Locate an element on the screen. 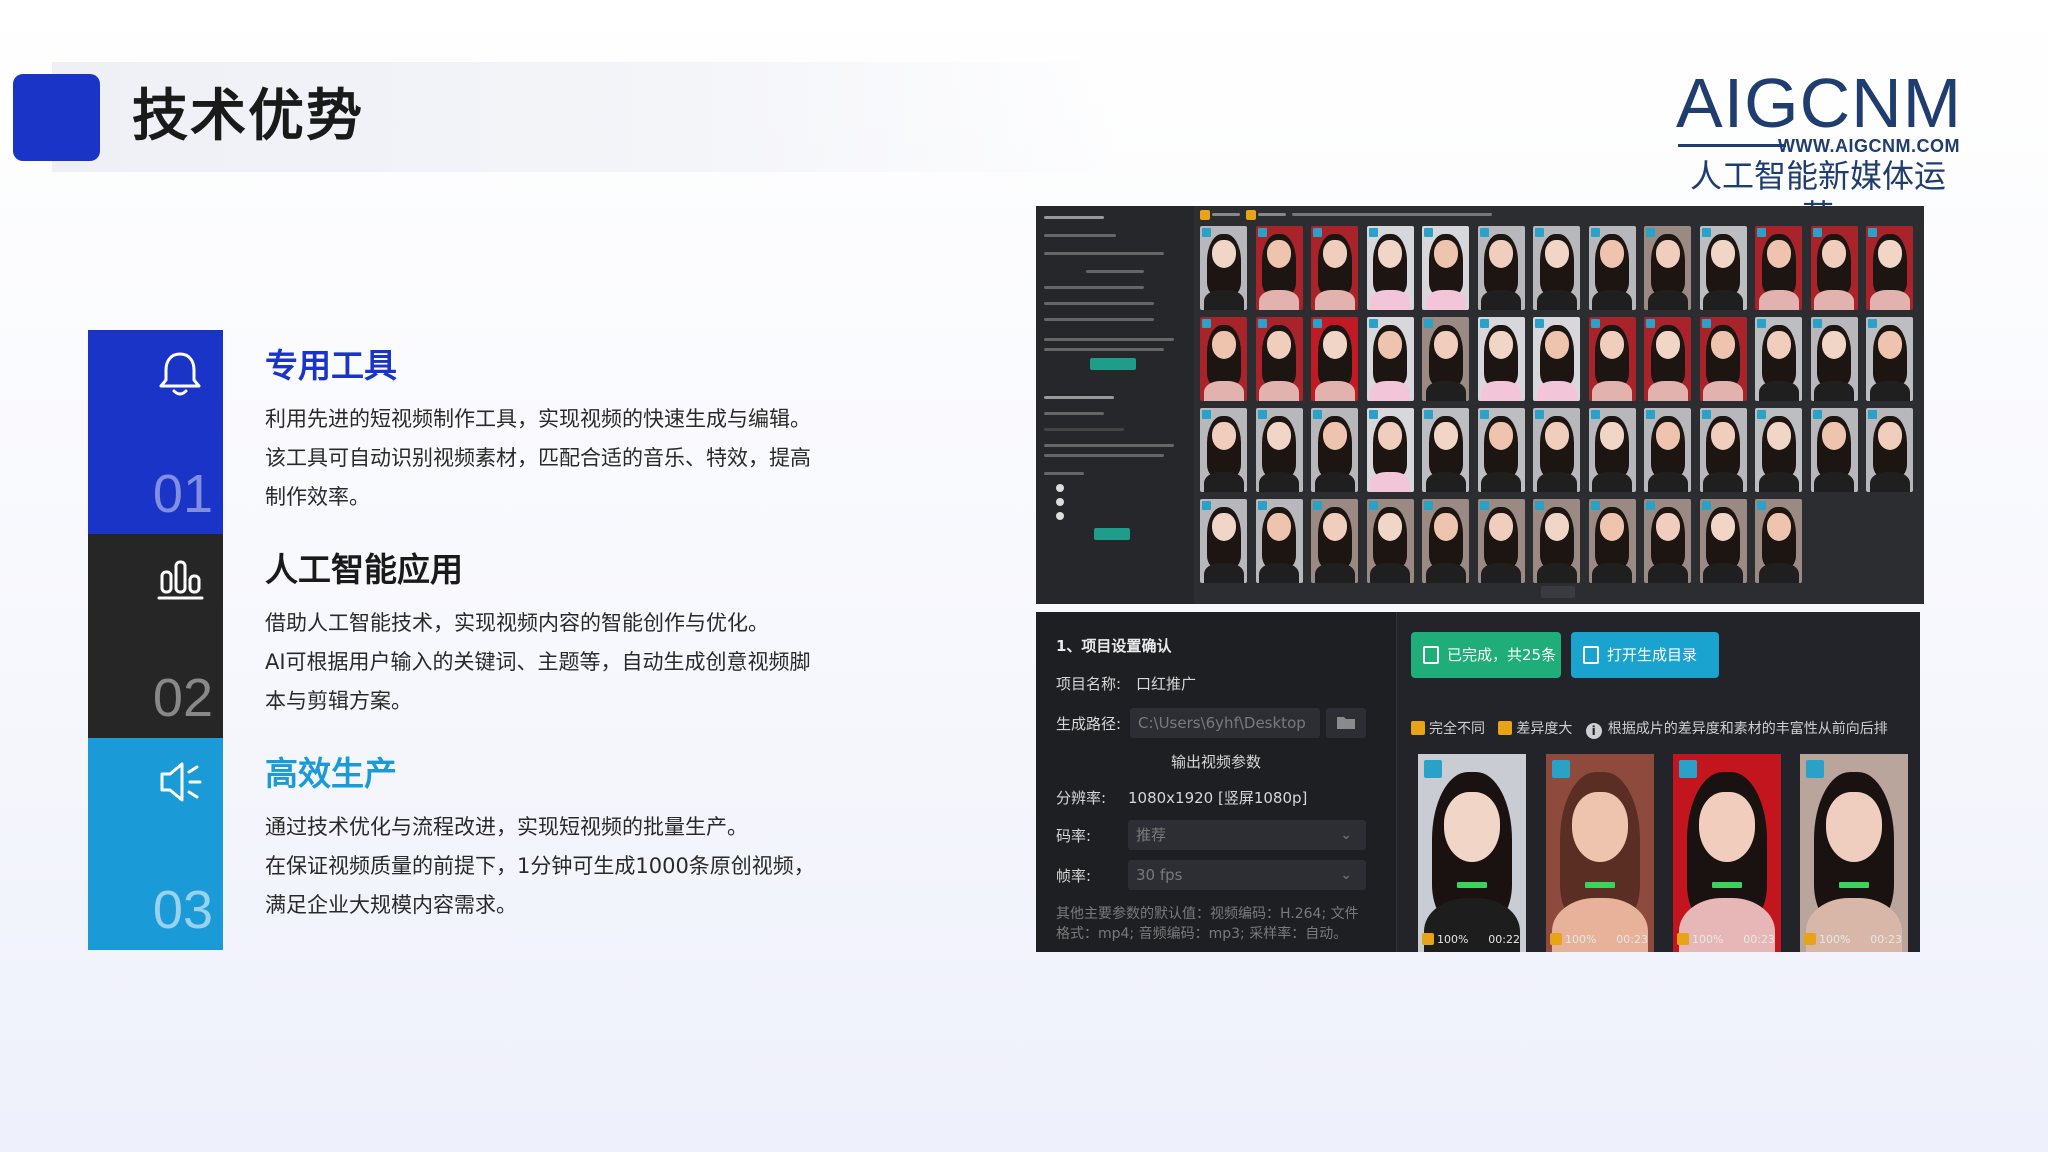 The height and width of the screenshot is (1152, 2048). tag-large-diff: 差异度大 is located at coordinates (1544, 729).